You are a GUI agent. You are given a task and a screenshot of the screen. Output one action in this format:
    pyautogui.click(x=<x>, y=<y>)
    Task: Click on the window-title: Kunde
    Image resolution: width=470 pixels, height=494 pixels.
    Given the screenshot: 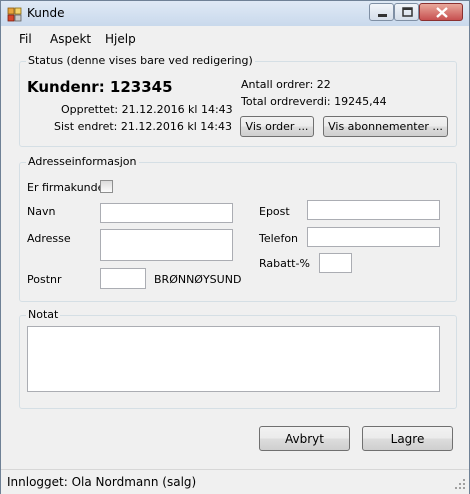 What is the action you would take?
    pyautogui.click(x=46, y=13)
    